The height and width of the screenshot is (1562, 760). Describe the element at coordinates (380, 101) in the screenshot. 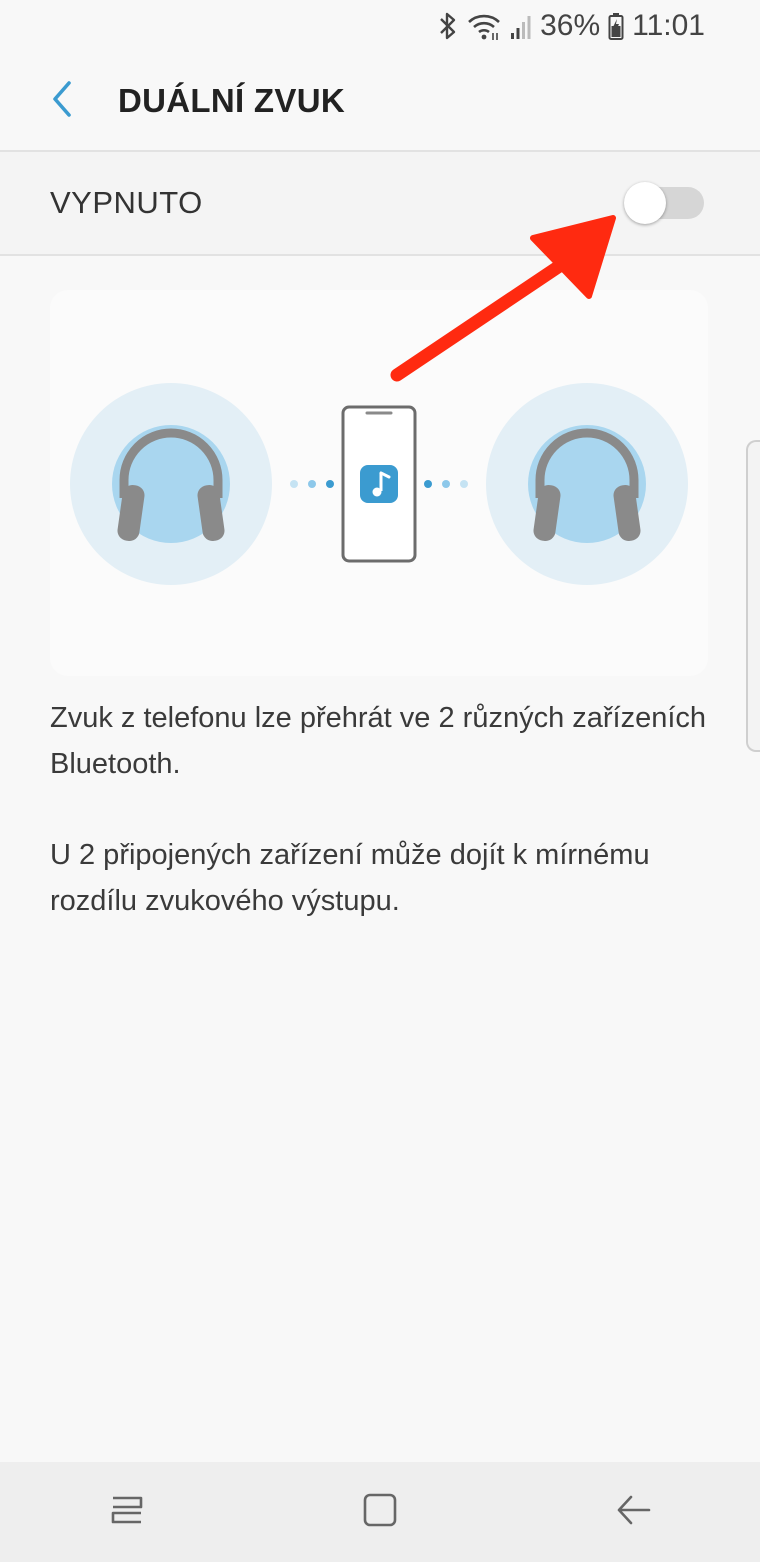

I see `app-bar: DUÁLNÍ ZVUK` at that location.